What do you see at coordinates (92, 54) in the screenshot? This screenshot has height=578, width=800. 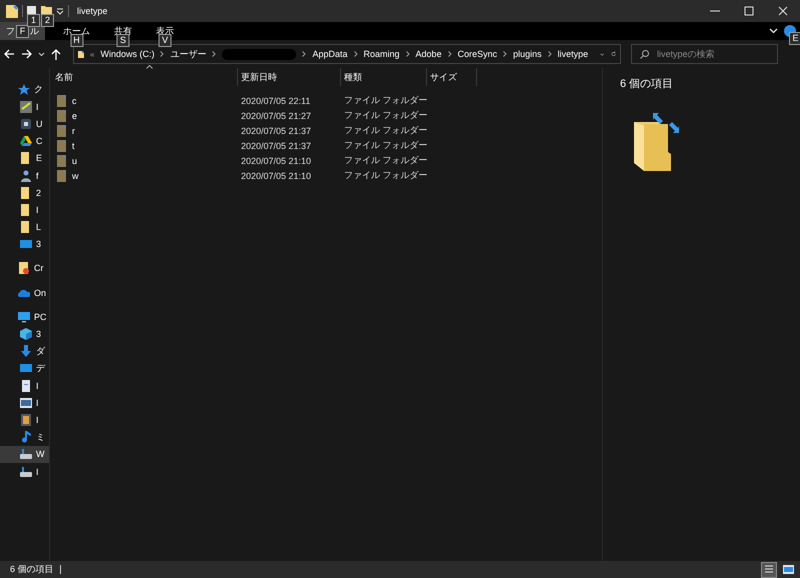 I see `overflow-mark: «` at bounding box center [92, 54].